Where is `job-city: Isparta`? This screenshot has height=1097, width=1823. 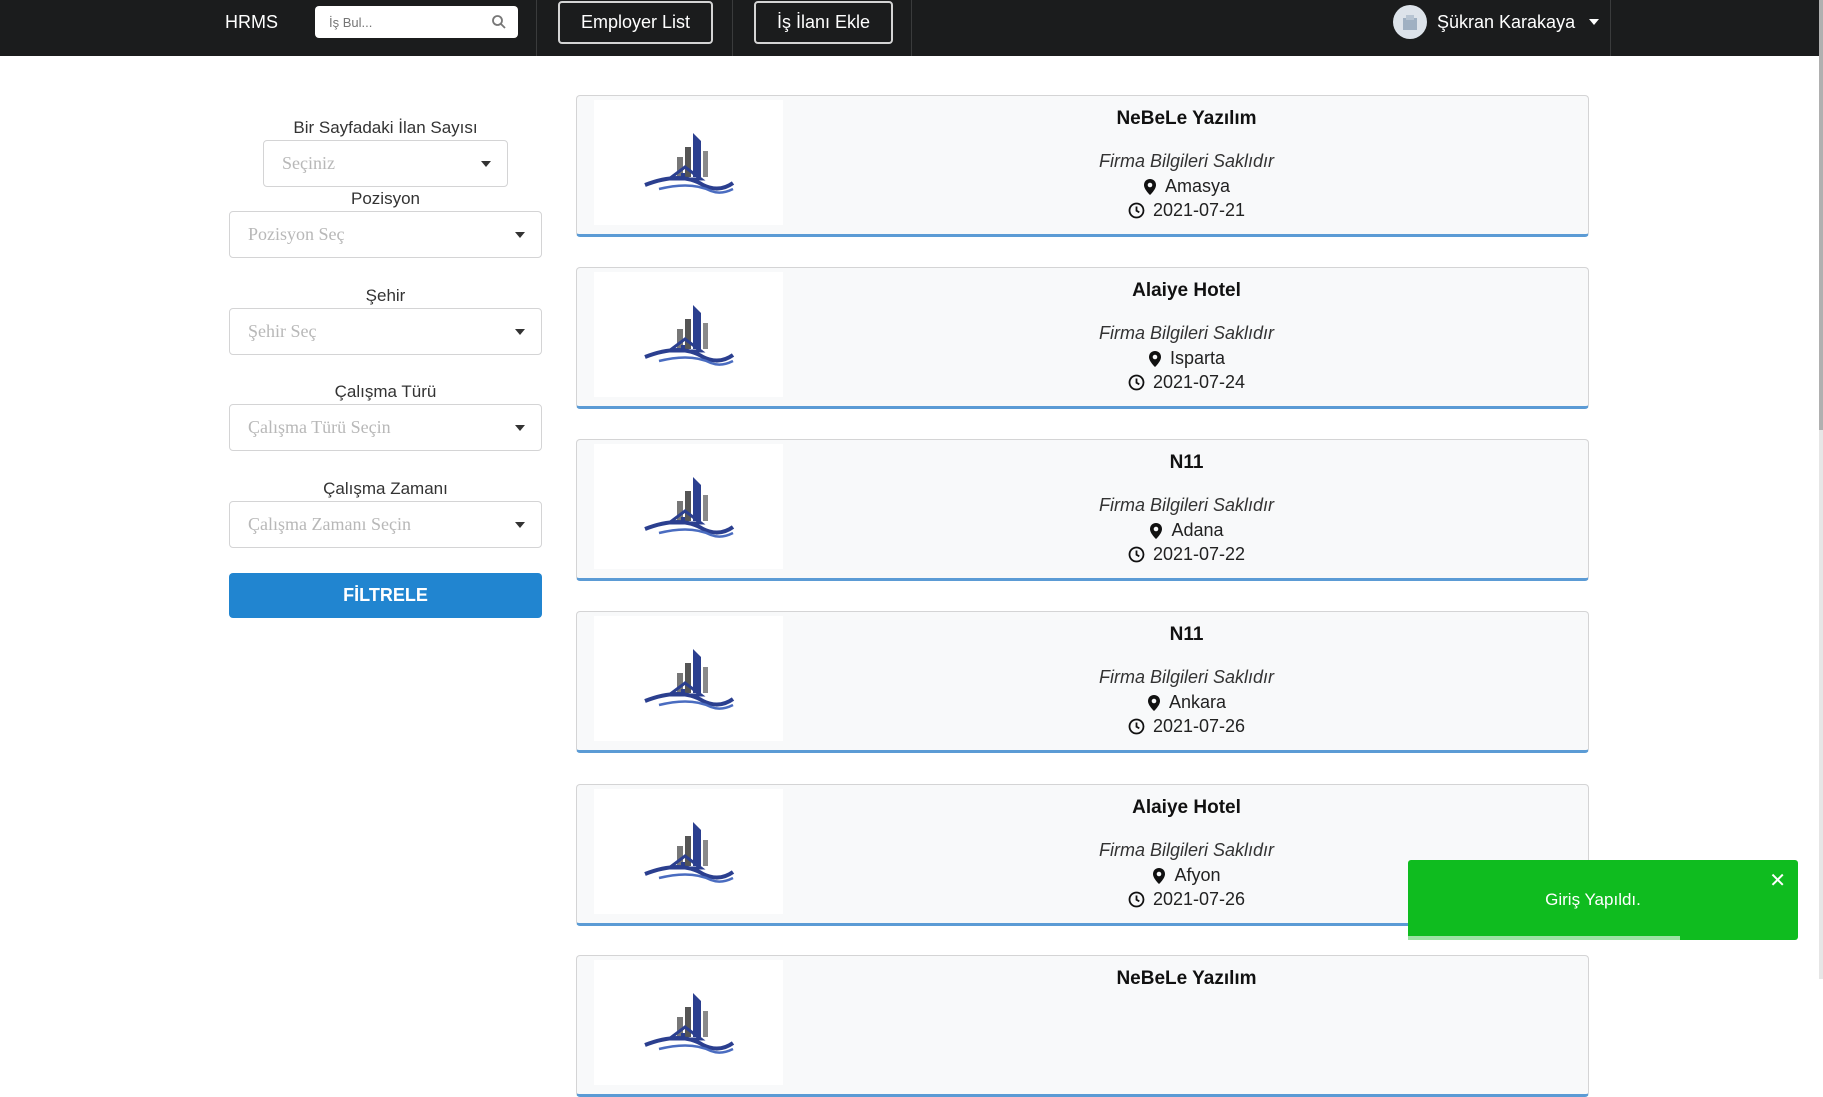 job-city: Isparta is located at coordinates (1186, 358).